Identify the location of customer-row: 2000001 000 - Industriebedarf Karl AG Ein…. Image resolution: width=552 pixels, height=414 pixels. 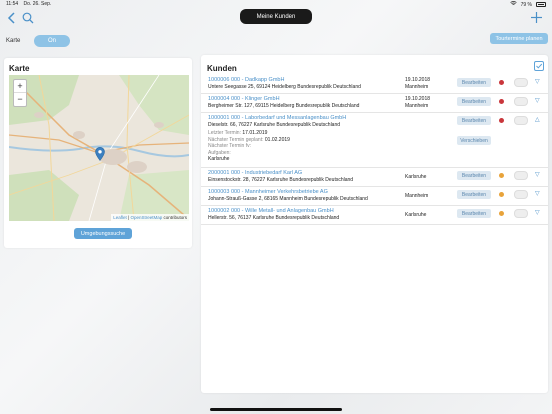
(374, 177).